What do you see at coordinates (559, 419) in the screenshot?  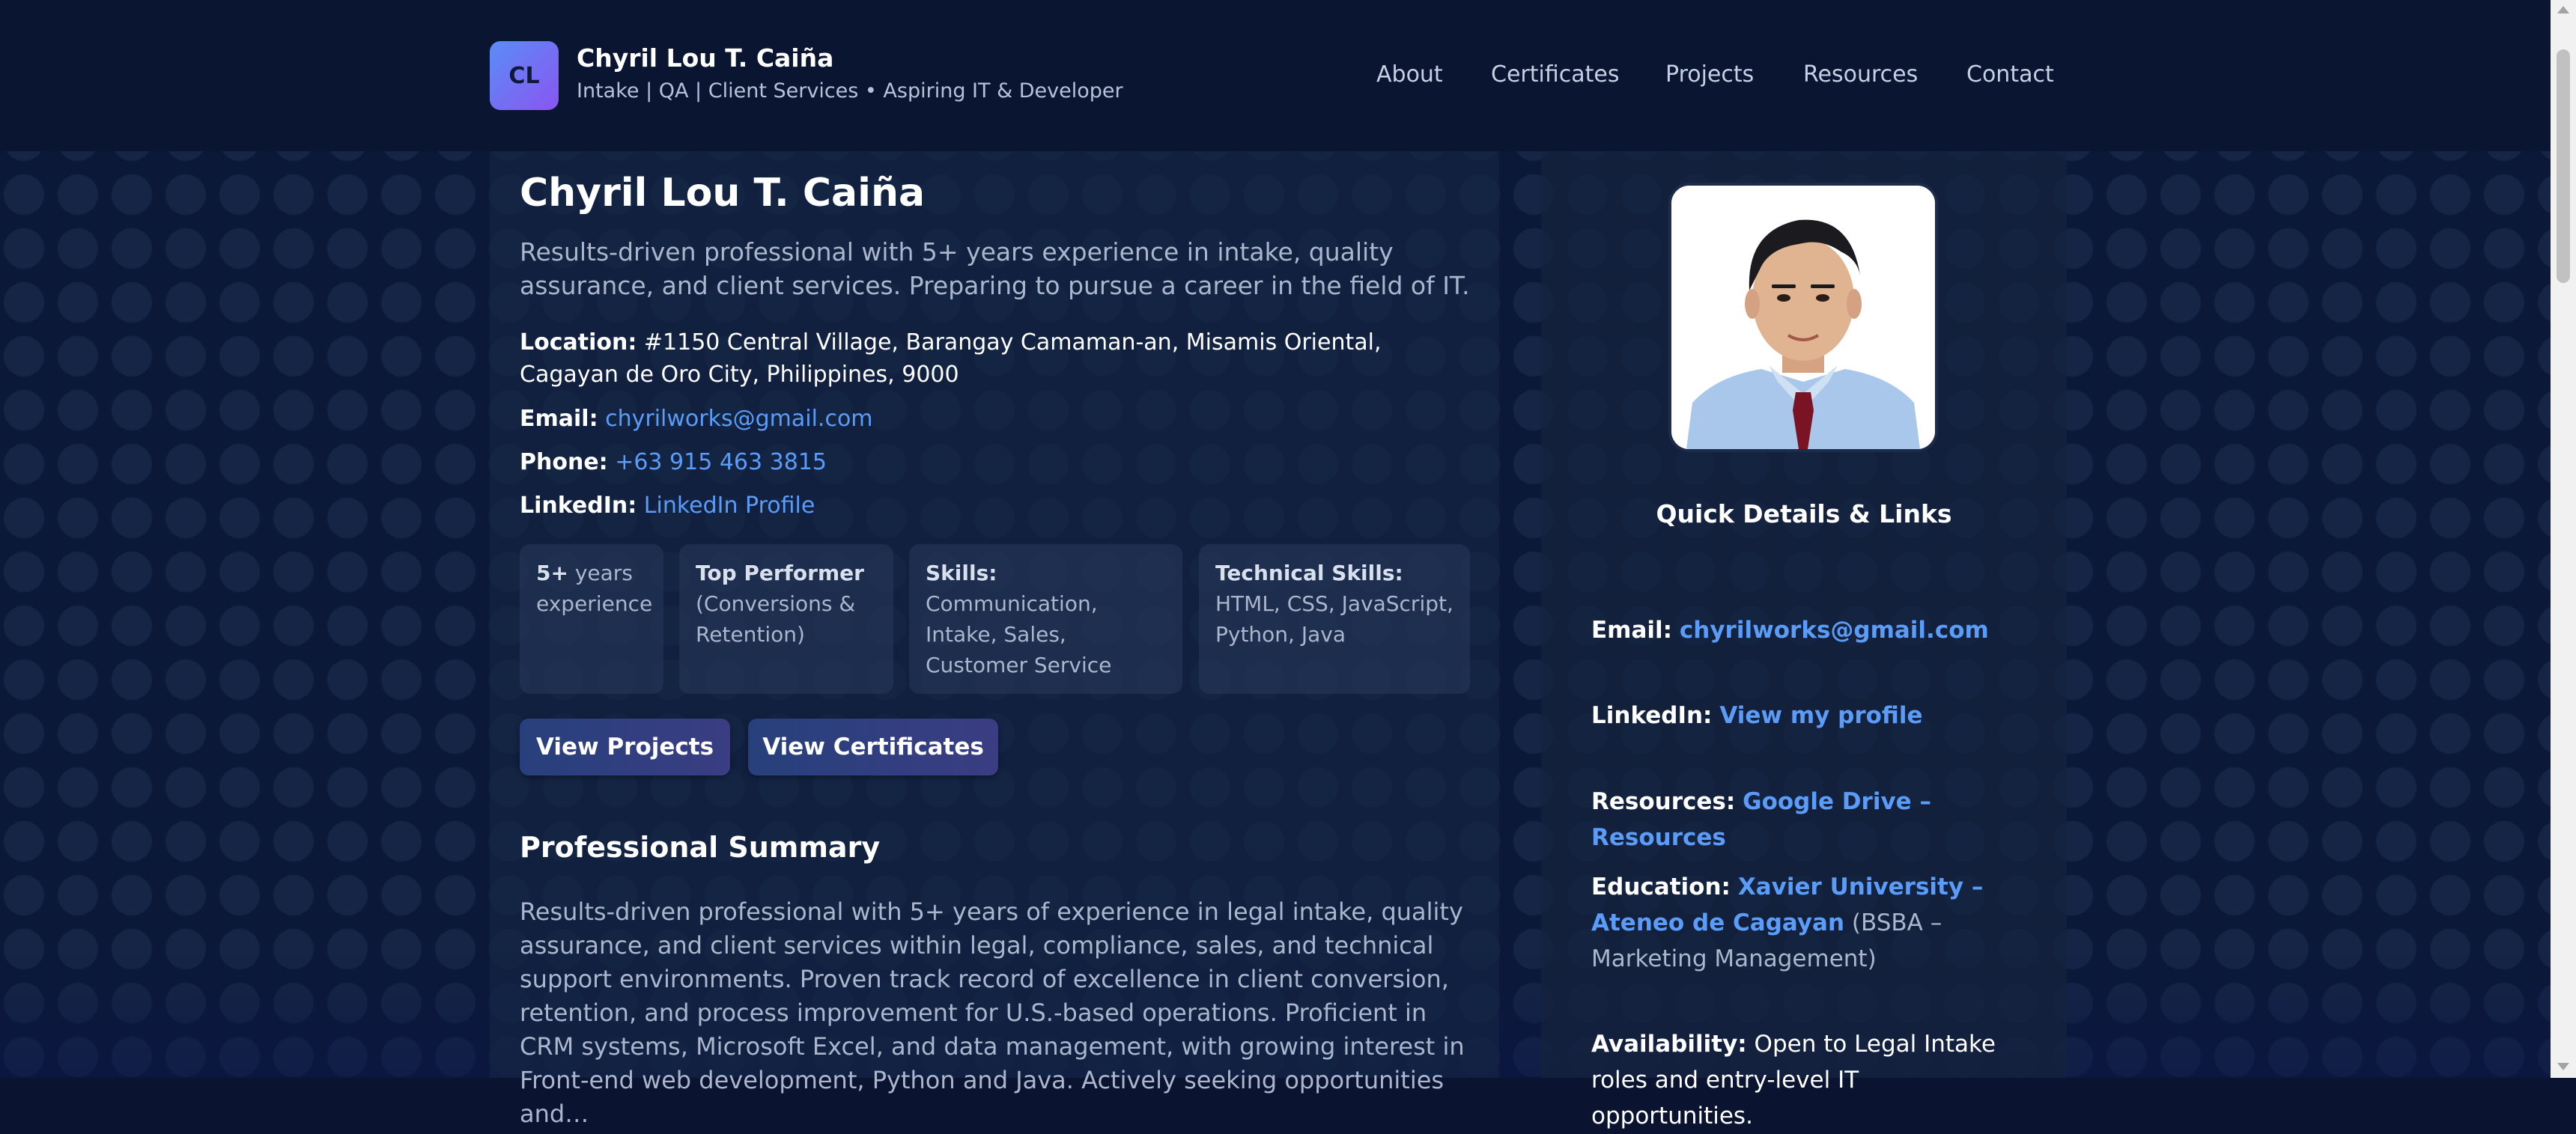 I see `email-label: Email:` at bounding box center [559, 419].